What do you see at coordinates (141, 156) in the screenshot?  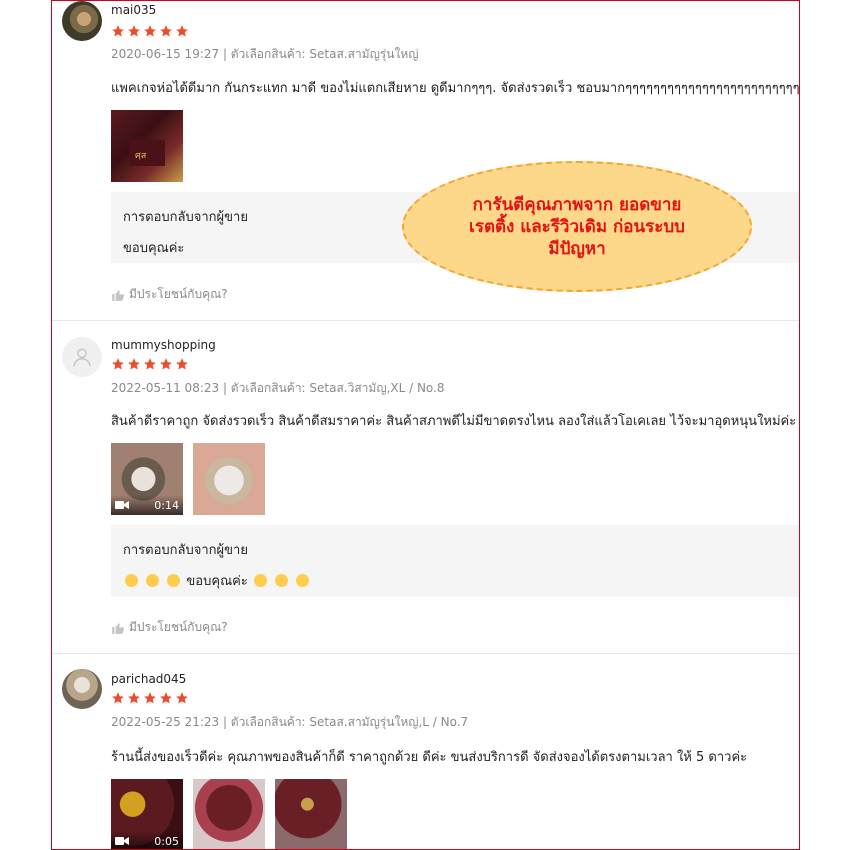 I see `svg-text: ศฺส` at bounding box center [141, 156].